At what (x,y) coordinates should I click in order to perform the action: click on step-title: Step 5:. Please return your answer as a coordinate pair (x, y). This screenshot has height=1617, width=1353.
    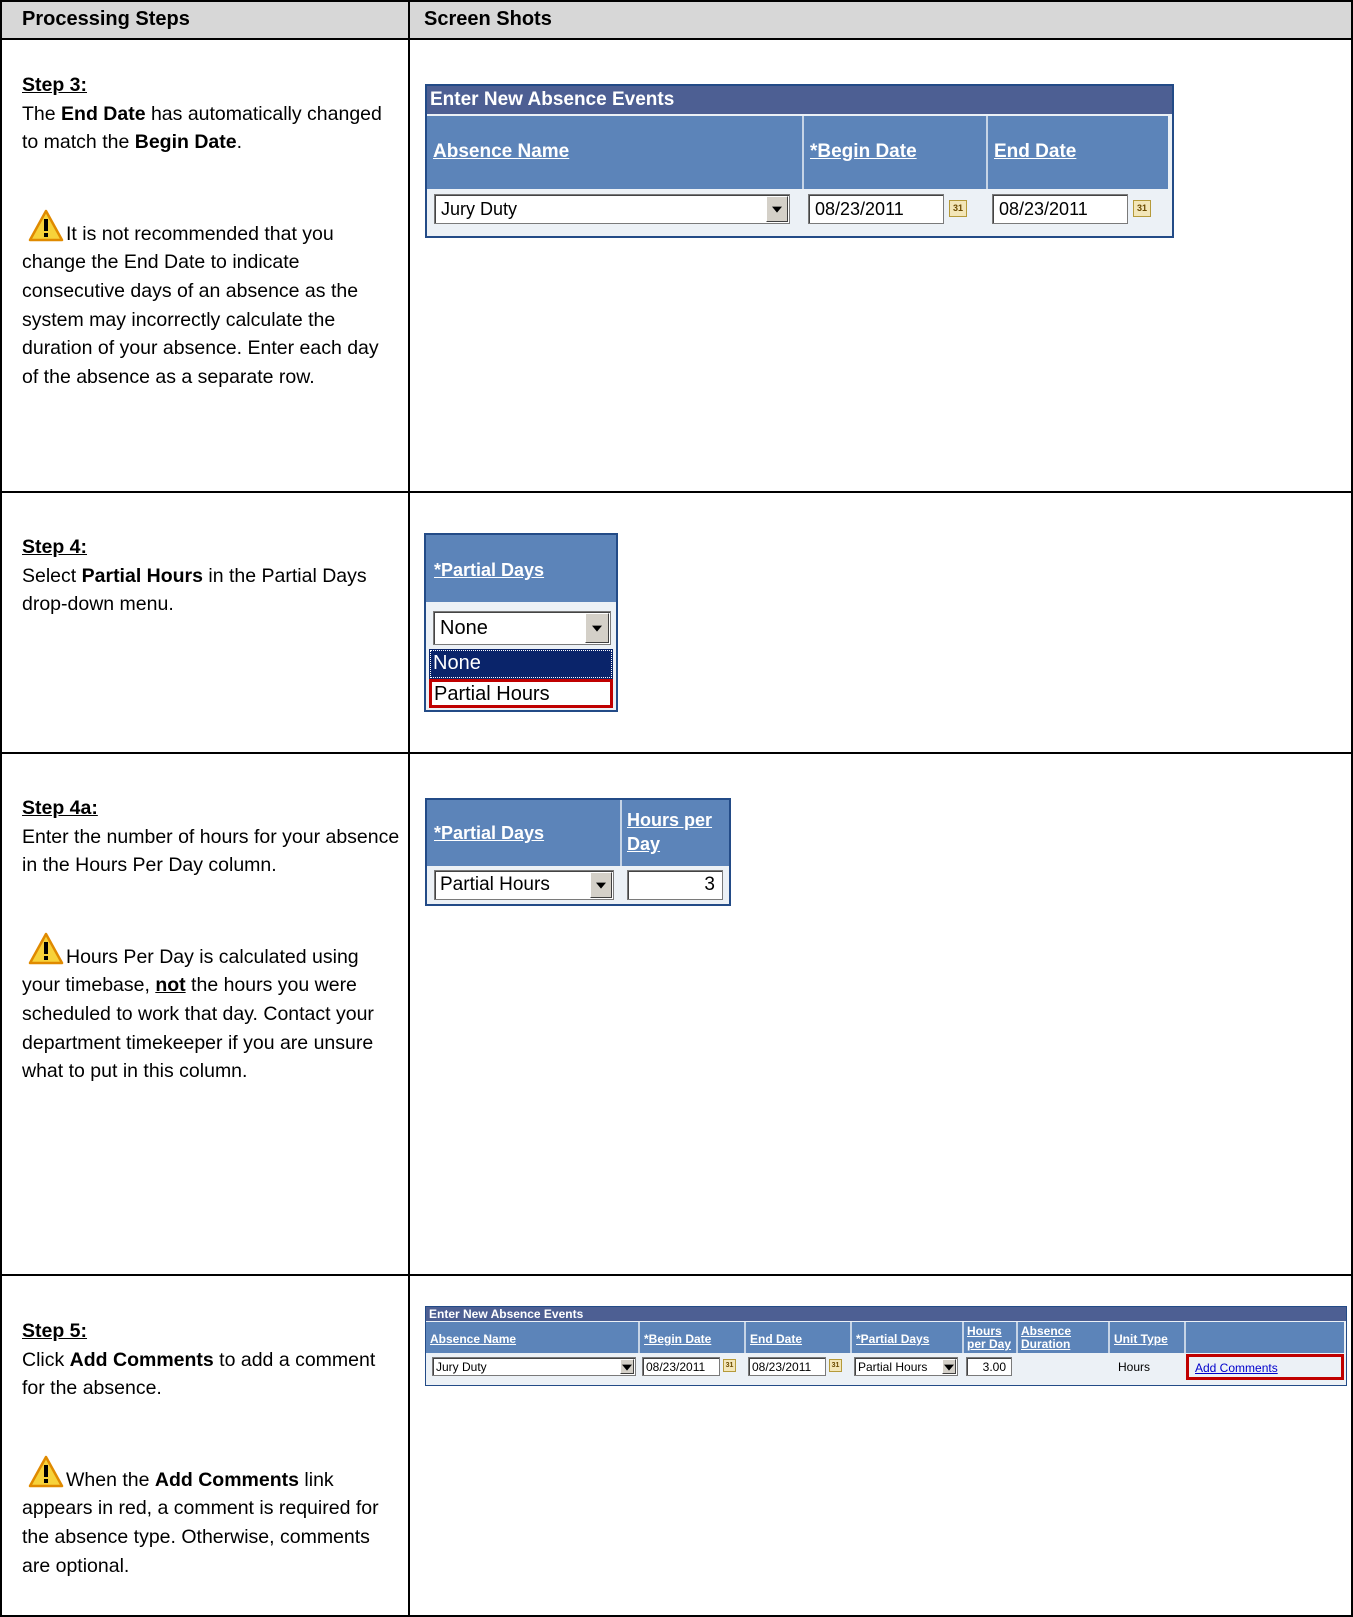
    Looking at the image, I should click on (55, 1331).